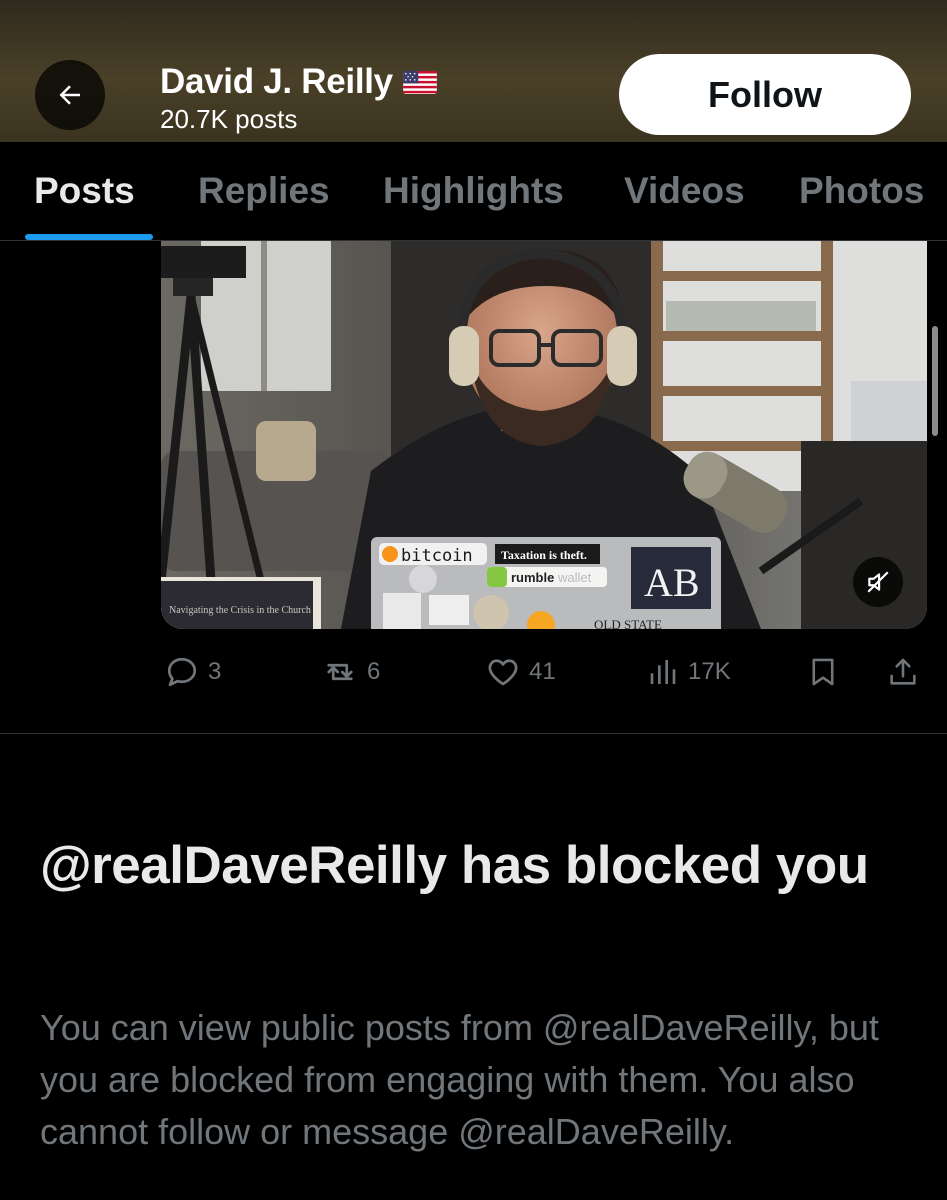  I want to click on heart-icon, so click(503, 672).